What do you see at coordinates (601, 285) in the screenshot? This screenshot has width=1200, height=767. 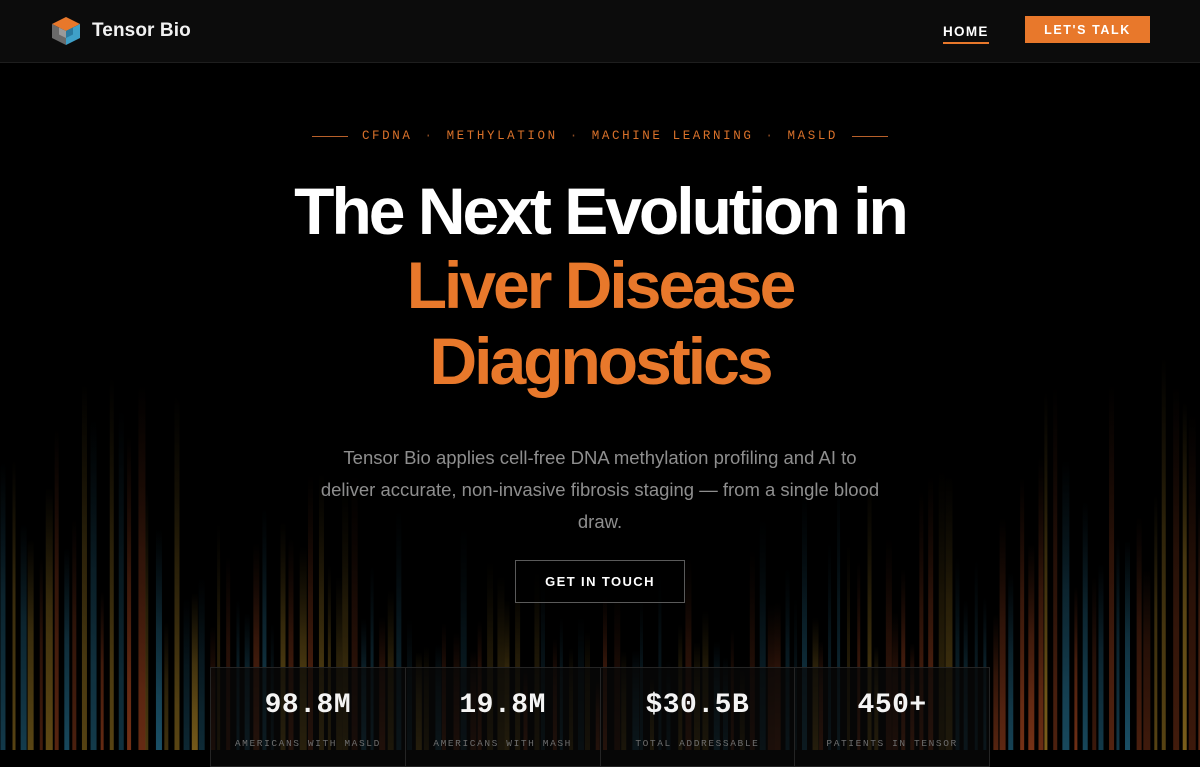 I see `headline-line-2: Liver Disease` at bounding box center [601, 285].